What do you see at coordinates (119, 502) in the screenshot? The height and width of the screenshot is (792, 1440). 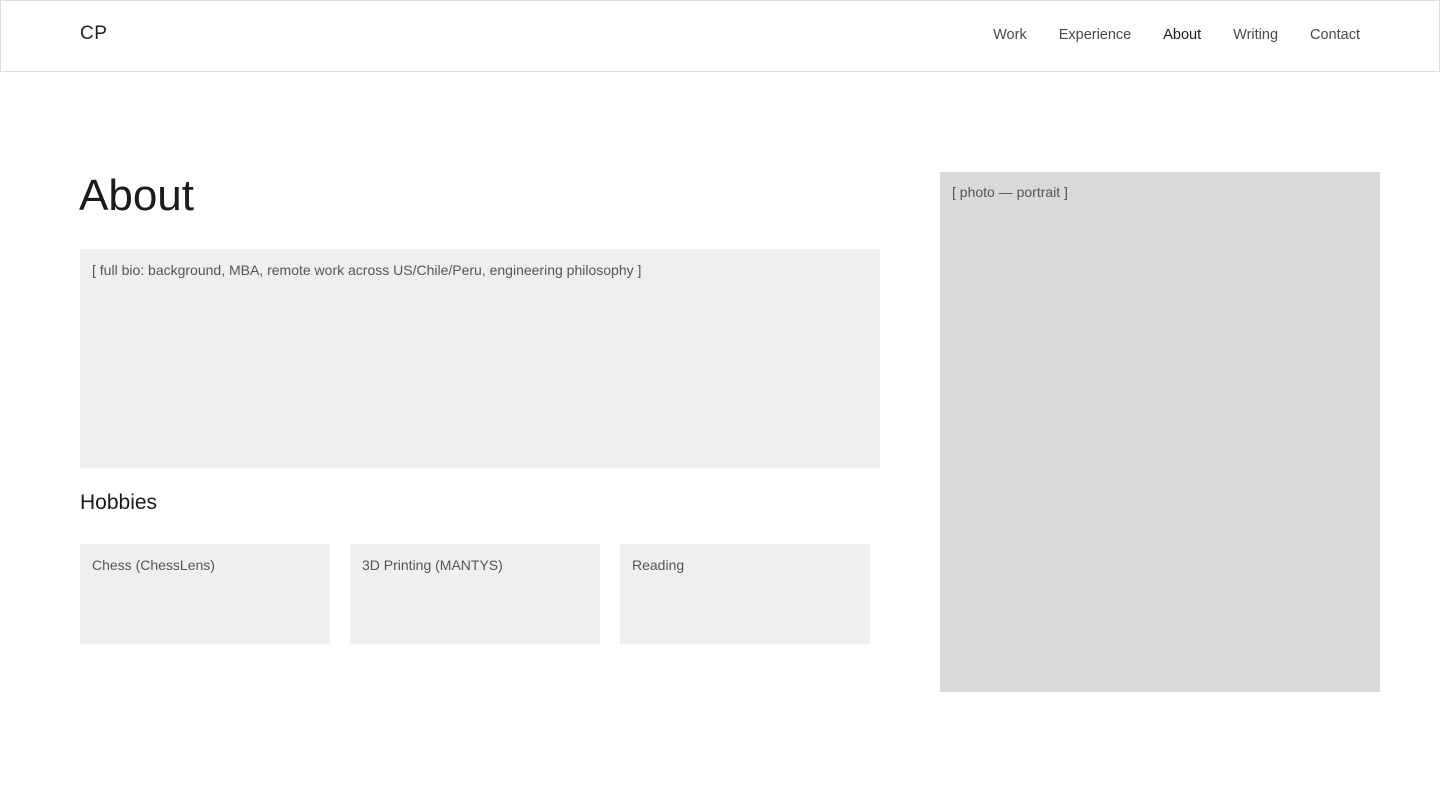 I see `hobbies-heading: Hobbies` at bounding box center [119, 502].